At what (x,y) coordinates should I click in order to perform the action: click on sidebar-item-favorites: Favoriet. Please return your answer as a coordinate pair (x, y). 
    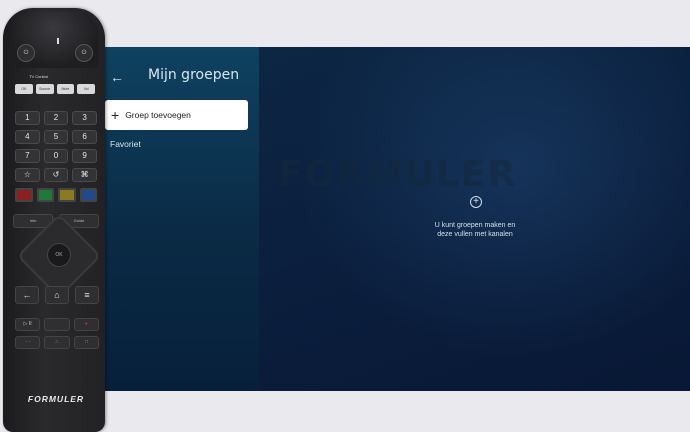
    Looking at the image, I should click on (125, 144).